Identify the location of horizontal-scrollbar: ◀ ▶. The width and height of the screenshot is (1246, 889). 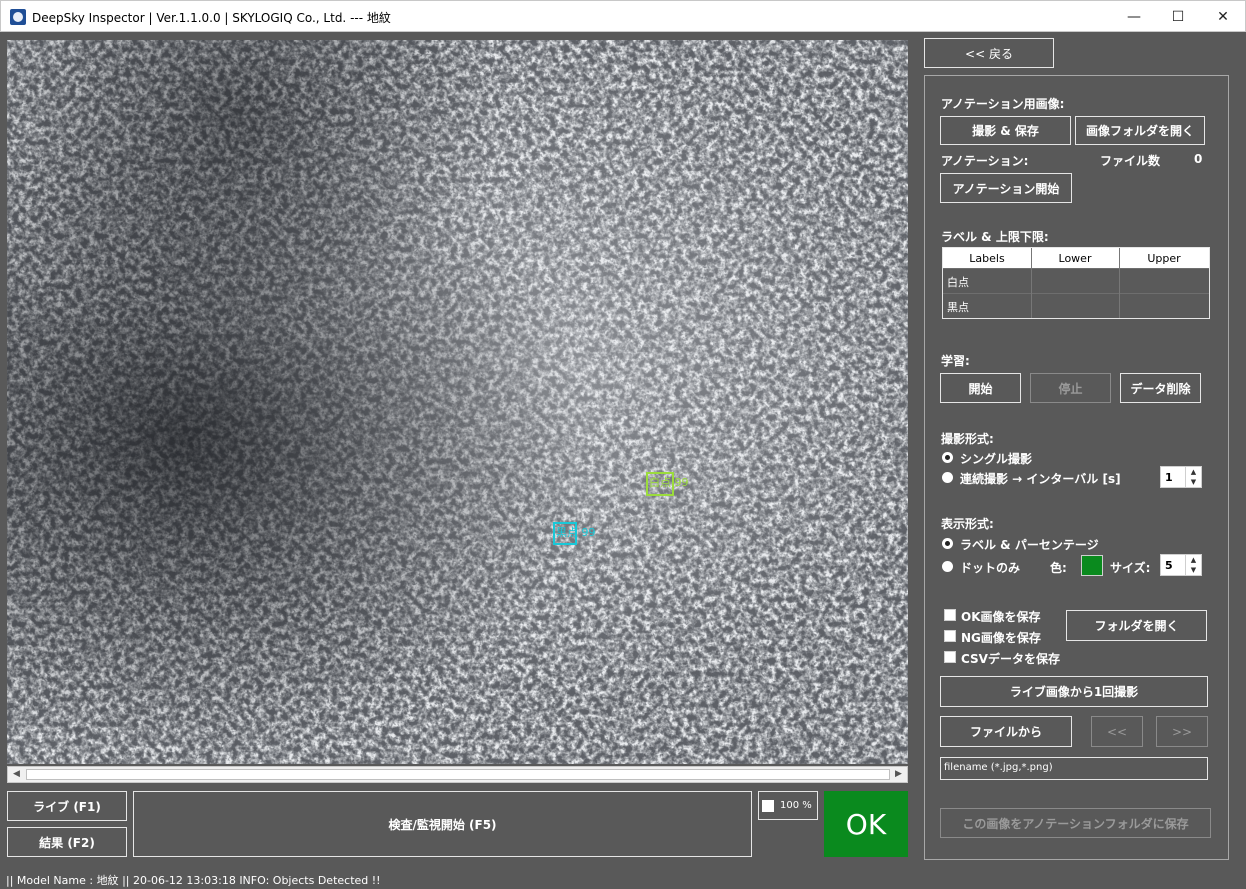
(457, 774).